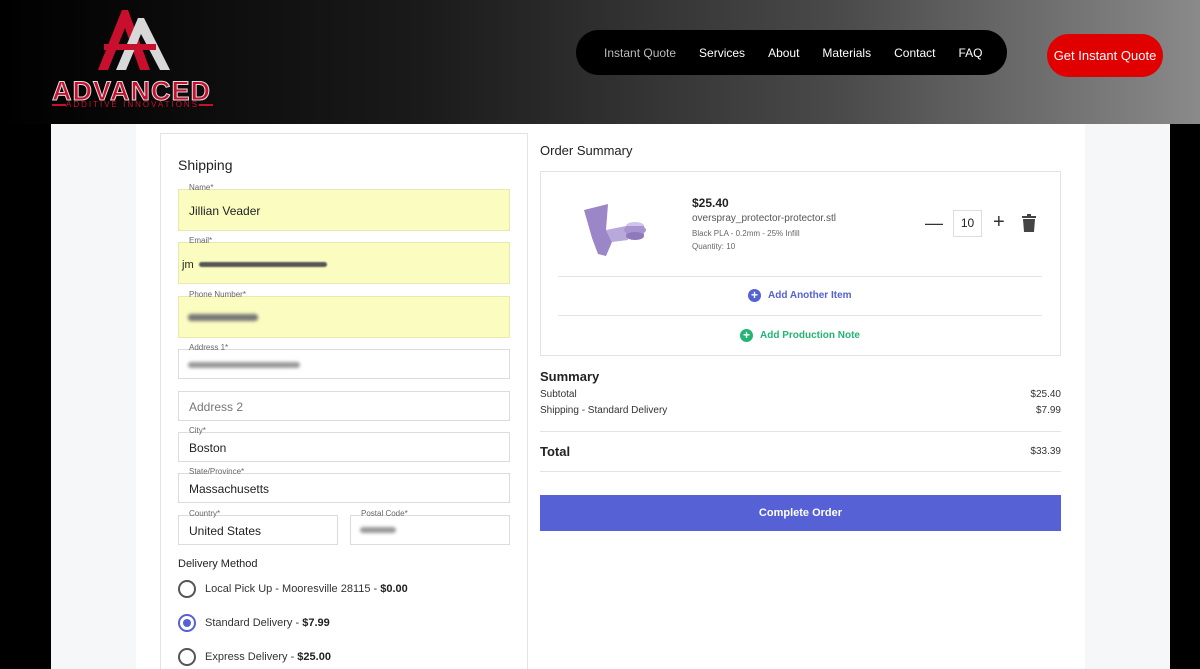 This screenshot has height=669, width=1200. What do you see at coordinates (378, 530) in the screenshot?
I see `postal-code-redaction` at bounding box center [378, 530].